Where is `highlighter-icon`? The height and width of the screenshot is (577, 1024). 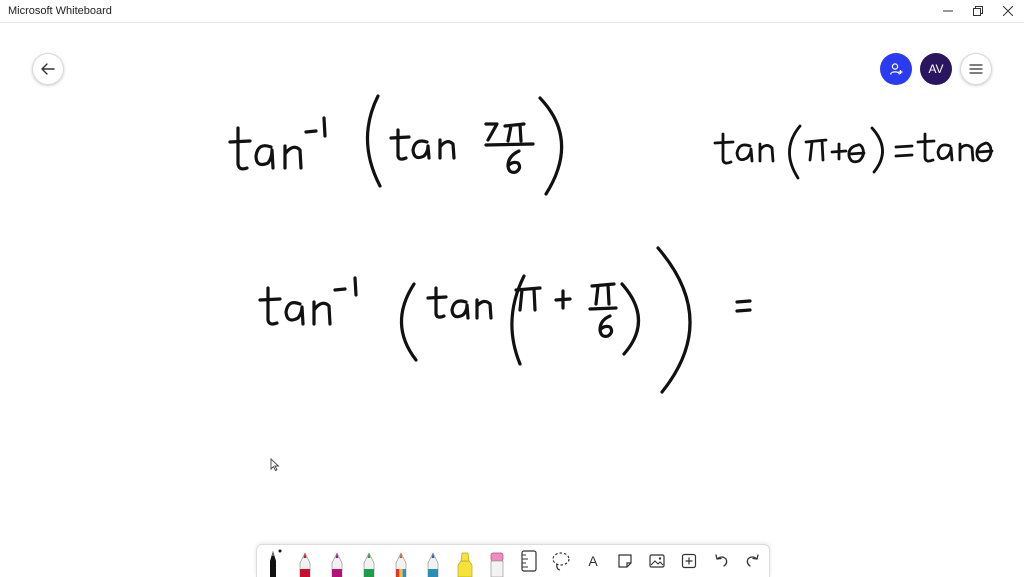
highlighter-icon is located at coordinates (465, 564).